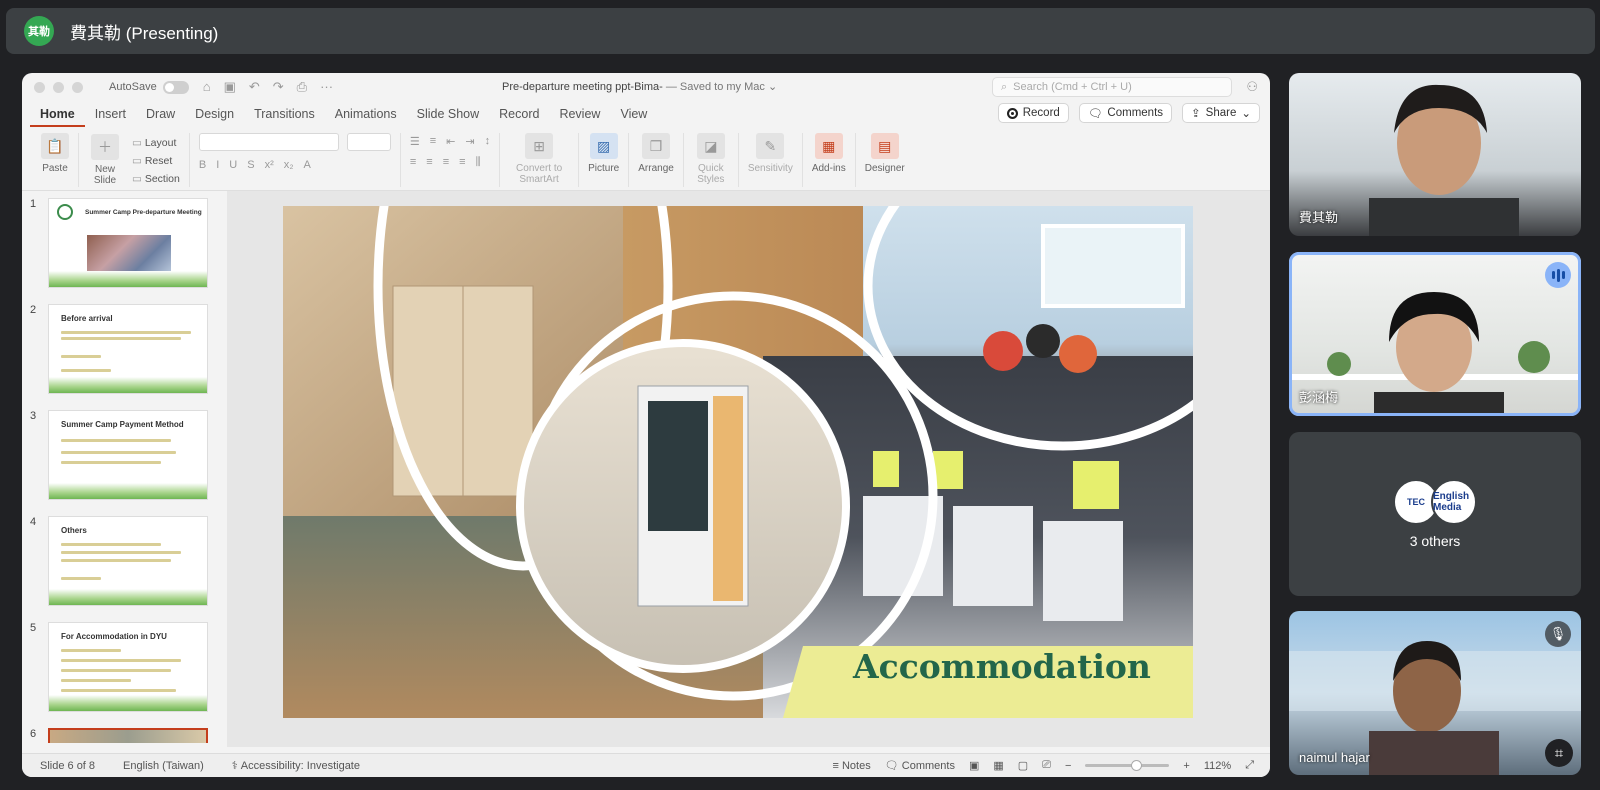 The height and width of the screenshot is (790, 1600). Describe the element at coordinates (446, 162) in the screenshot. I see `align-right-icon: ≡` at that location.